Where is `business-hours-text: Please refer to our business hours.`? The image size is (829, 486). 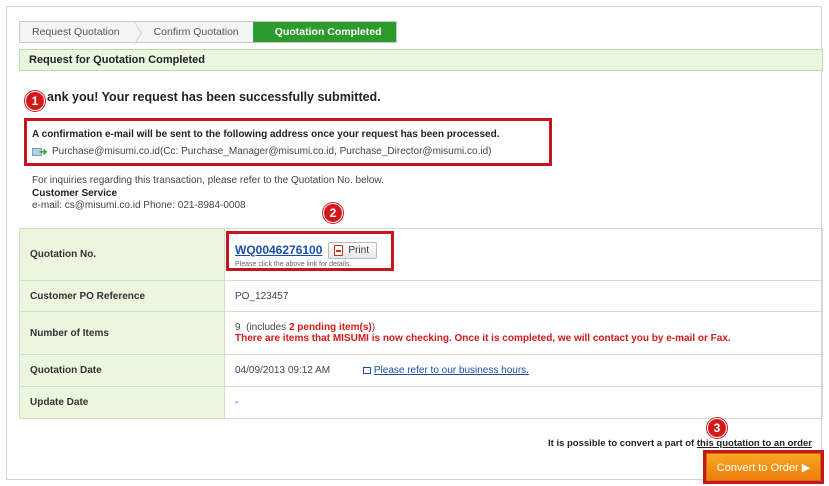
business-hours-text: Please refer to our business hours. is located at coordinates (451, 370).